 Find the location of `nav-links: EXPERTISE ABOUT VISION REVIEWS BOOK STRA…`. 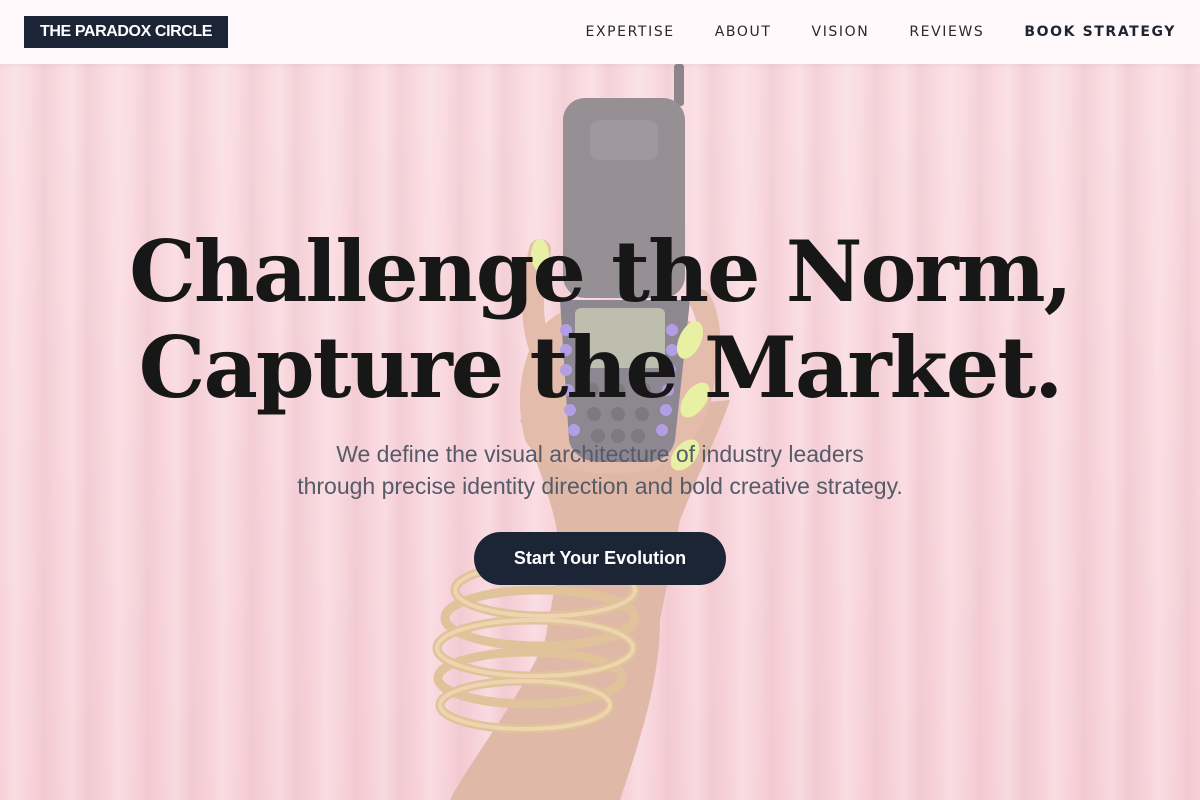

nav-links: EXPERTISE ABOUT VISION REVIEWS BOOK STRA… is located at coordinates (881, 32).